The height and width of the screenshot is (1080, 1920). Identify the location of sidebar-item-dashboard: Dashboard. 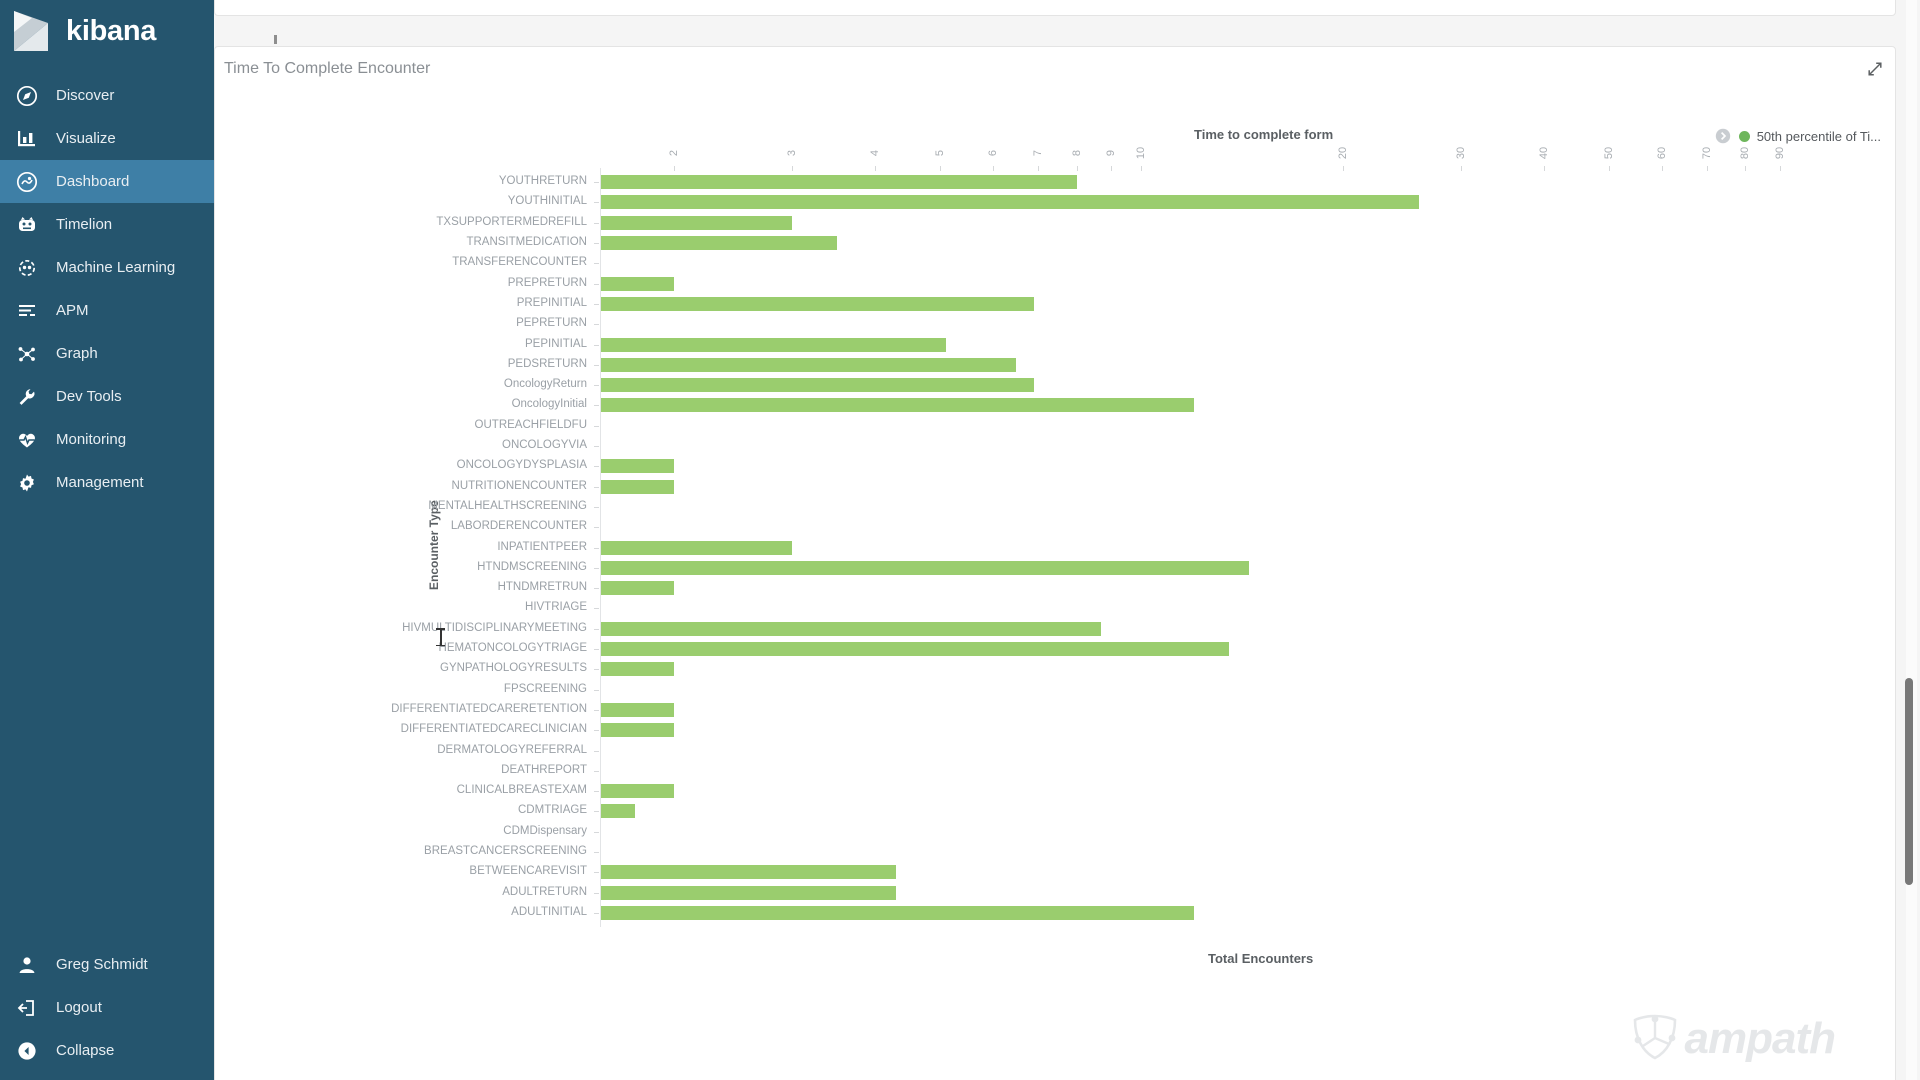
(107, 181).